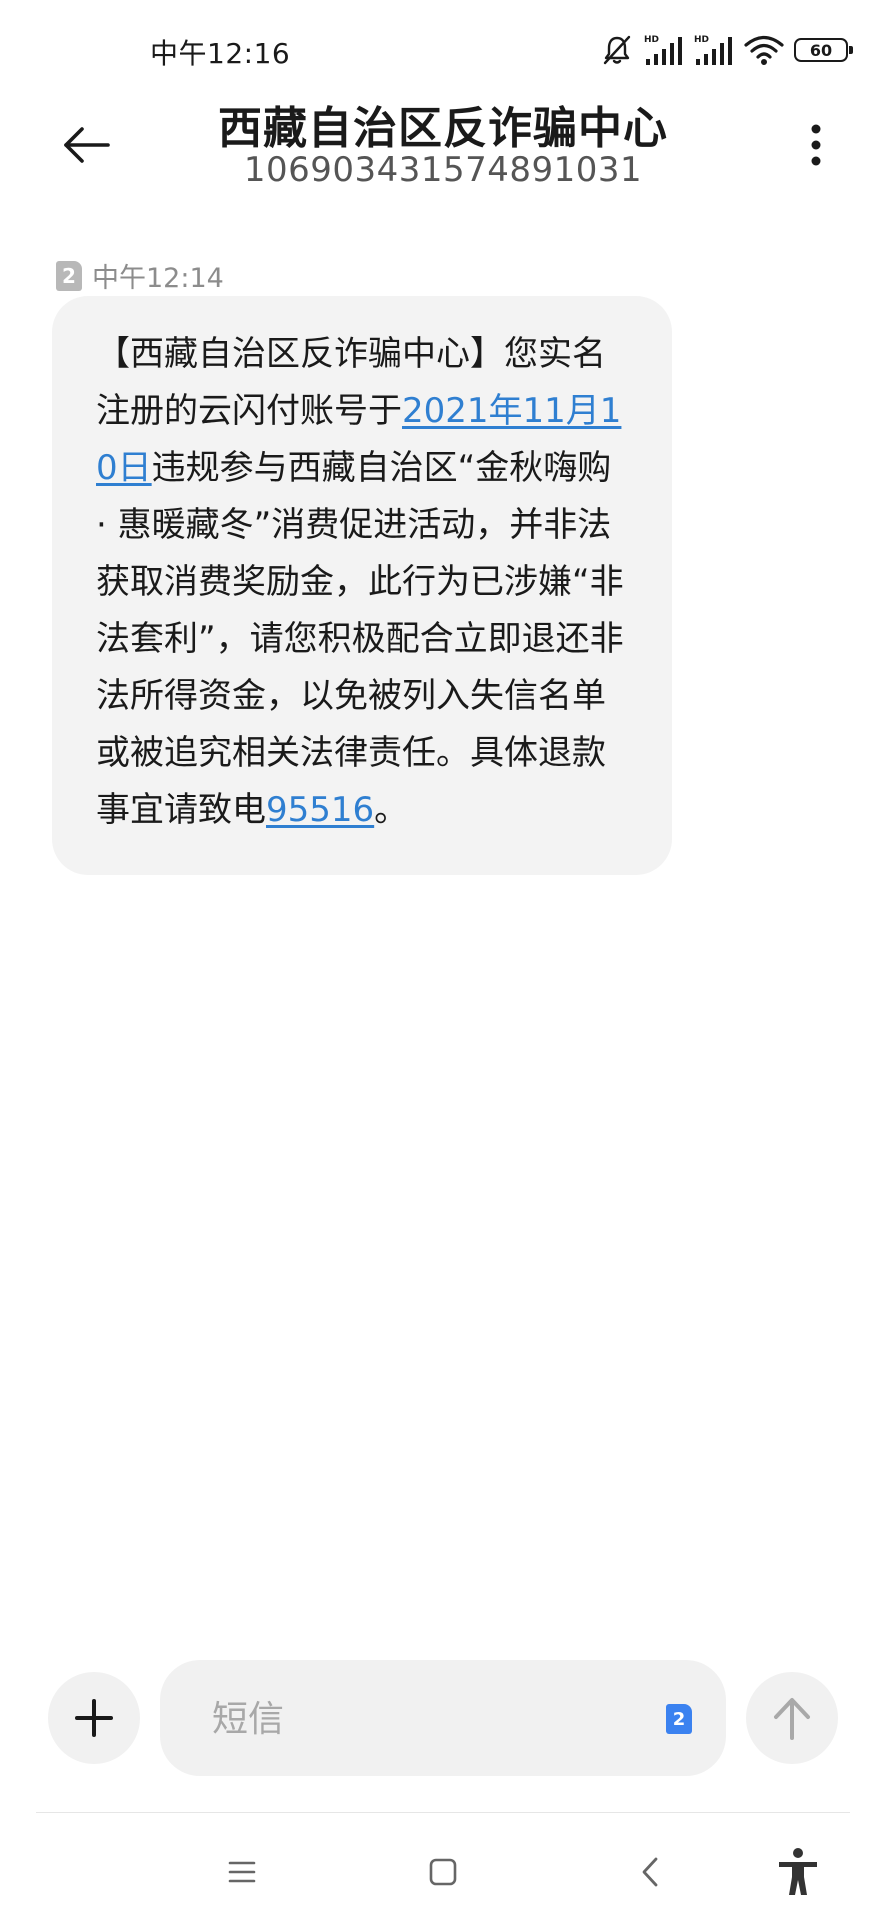 The image size is (886, 1920). What do you see at coordinates (443, 170) in the screenshot?
I see `contact-number: 106903431574891031` at bounding box center [443, 170].